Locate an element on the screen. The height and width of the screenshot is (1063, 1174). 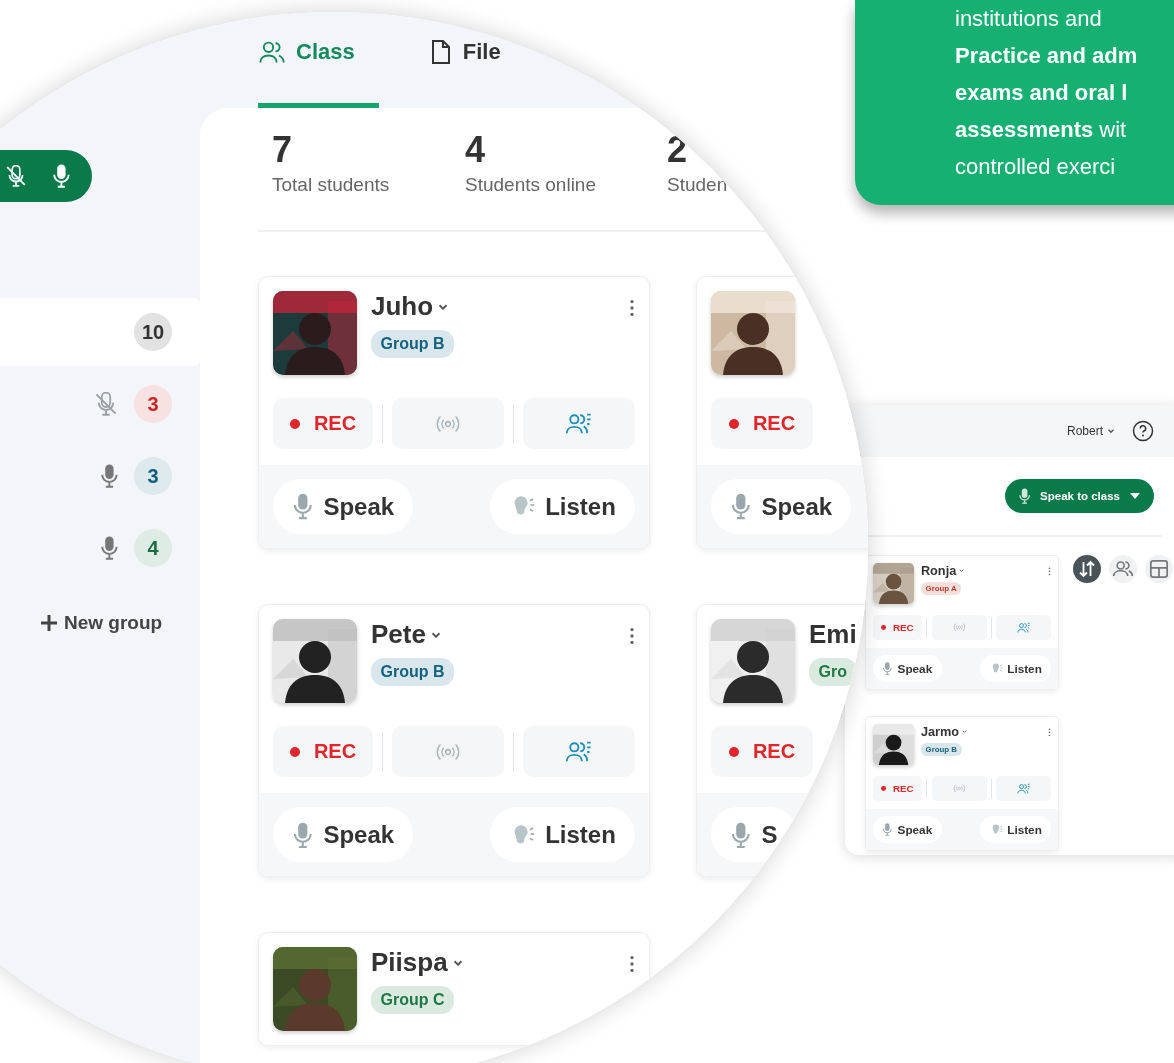
dropdown-icon is located at coordinates (1135, 496).